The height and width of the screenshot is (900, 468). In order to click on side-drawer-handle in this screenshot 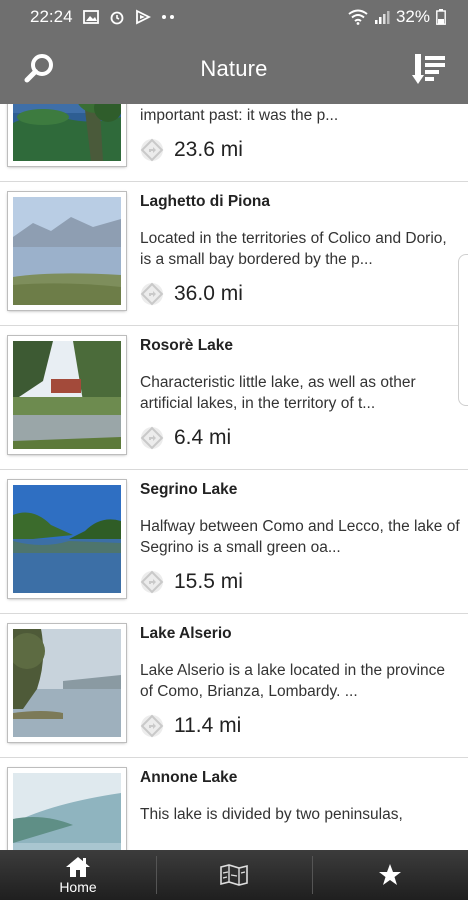, I will do `click(463, 330)`.